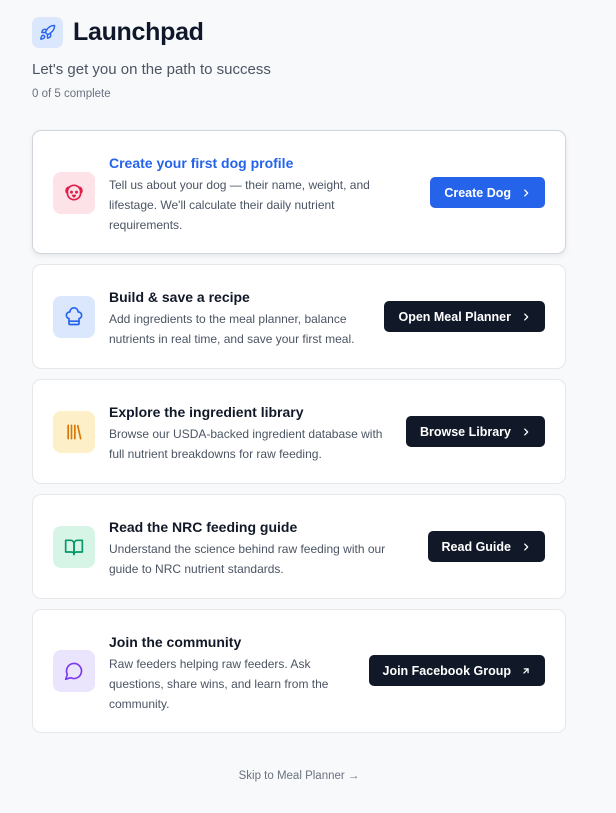 The width and height of the screenshot is (616, 813). Describe the element at coordinates (526, 671) in the screenshot. I see `external-arrow-icon` at that location.